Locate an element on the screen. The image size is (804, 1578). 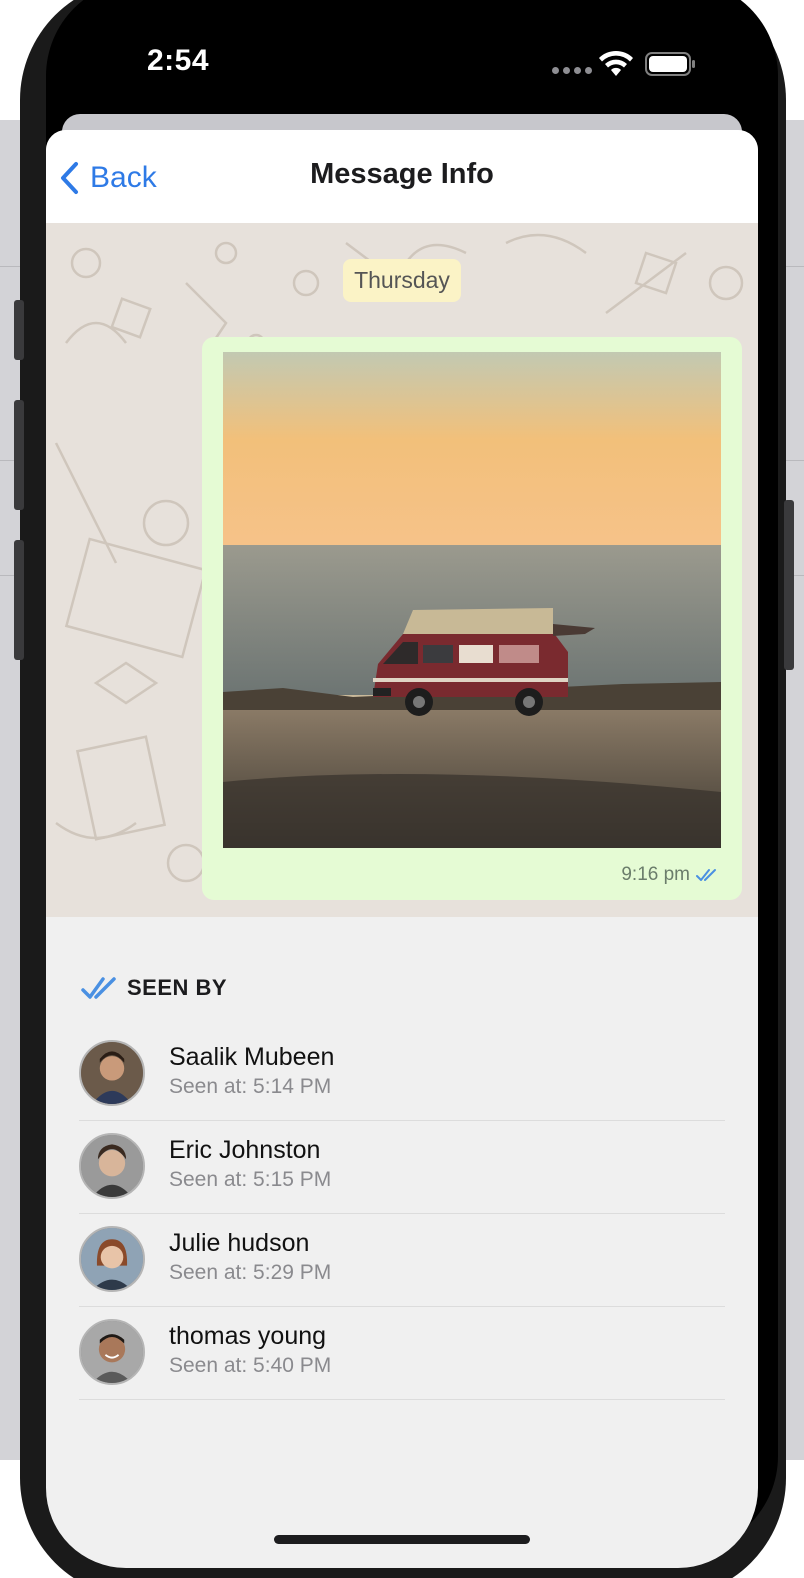
battery-icon is located at coordinates (670, 64).